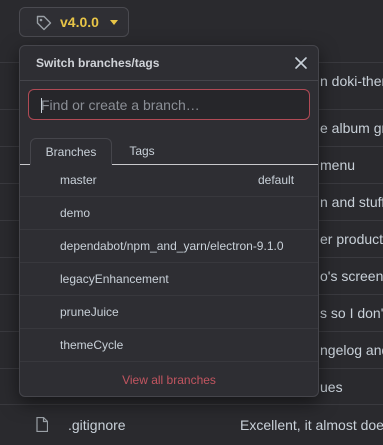 Image resolution: width=383 pixels, height=445 pixels. What do you see at coordinates (351, 202) in the screenshot?
I see `commit-message: n and stuff` at bounding box center [351, 202].